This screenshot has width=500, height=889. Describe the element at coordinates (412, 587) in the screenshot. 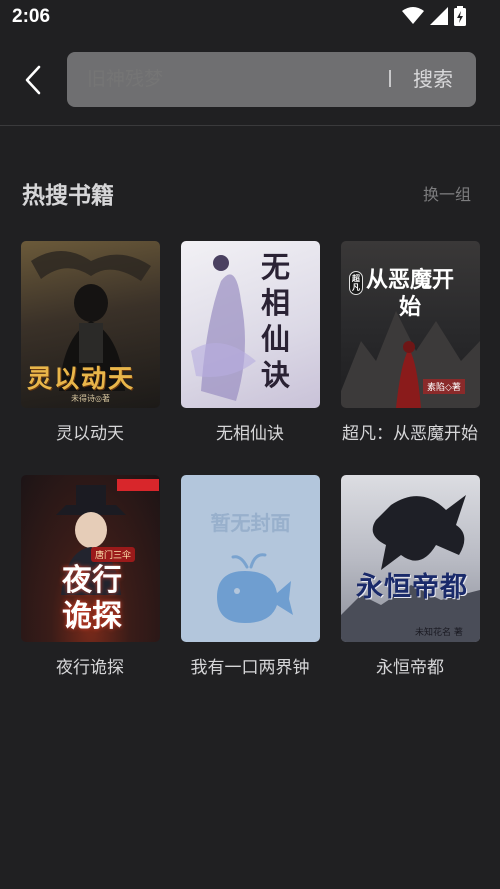

I see `cover-title-text: 永恒帝都` at that location.